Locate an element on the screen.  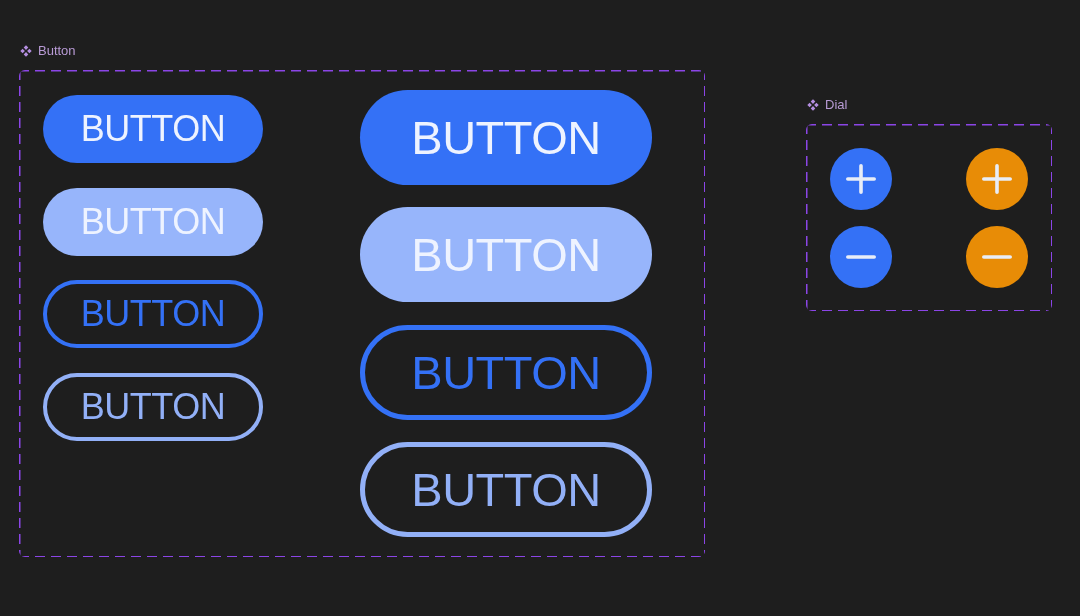
component-set-title: Button is located at coordinates (57, 51).